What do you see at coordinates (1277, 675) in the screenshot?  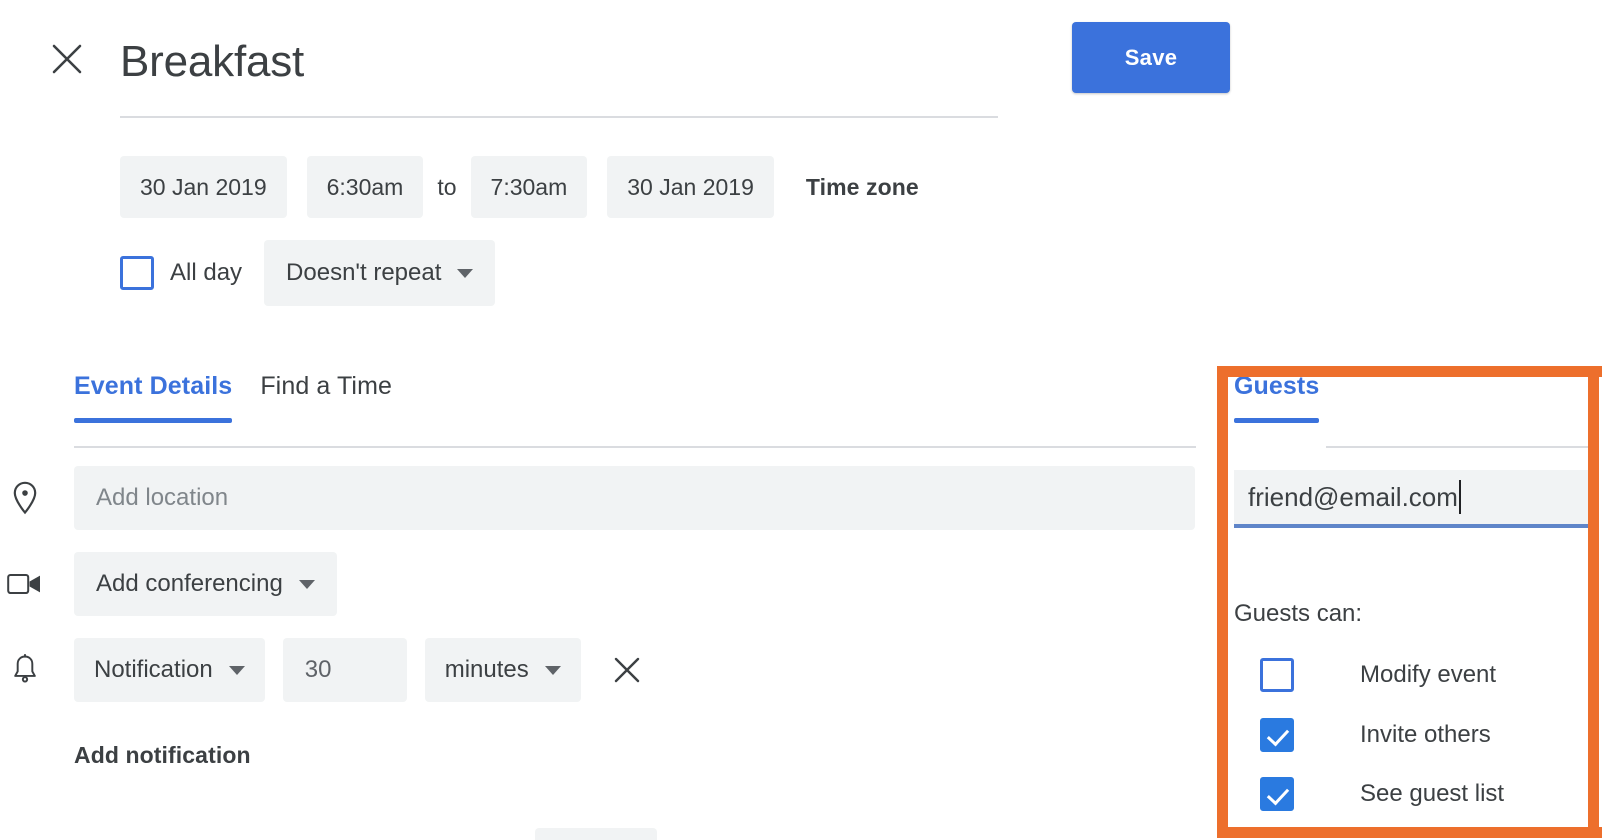 I see `modify-event-checkbox` at bounding box center [1277, 675].